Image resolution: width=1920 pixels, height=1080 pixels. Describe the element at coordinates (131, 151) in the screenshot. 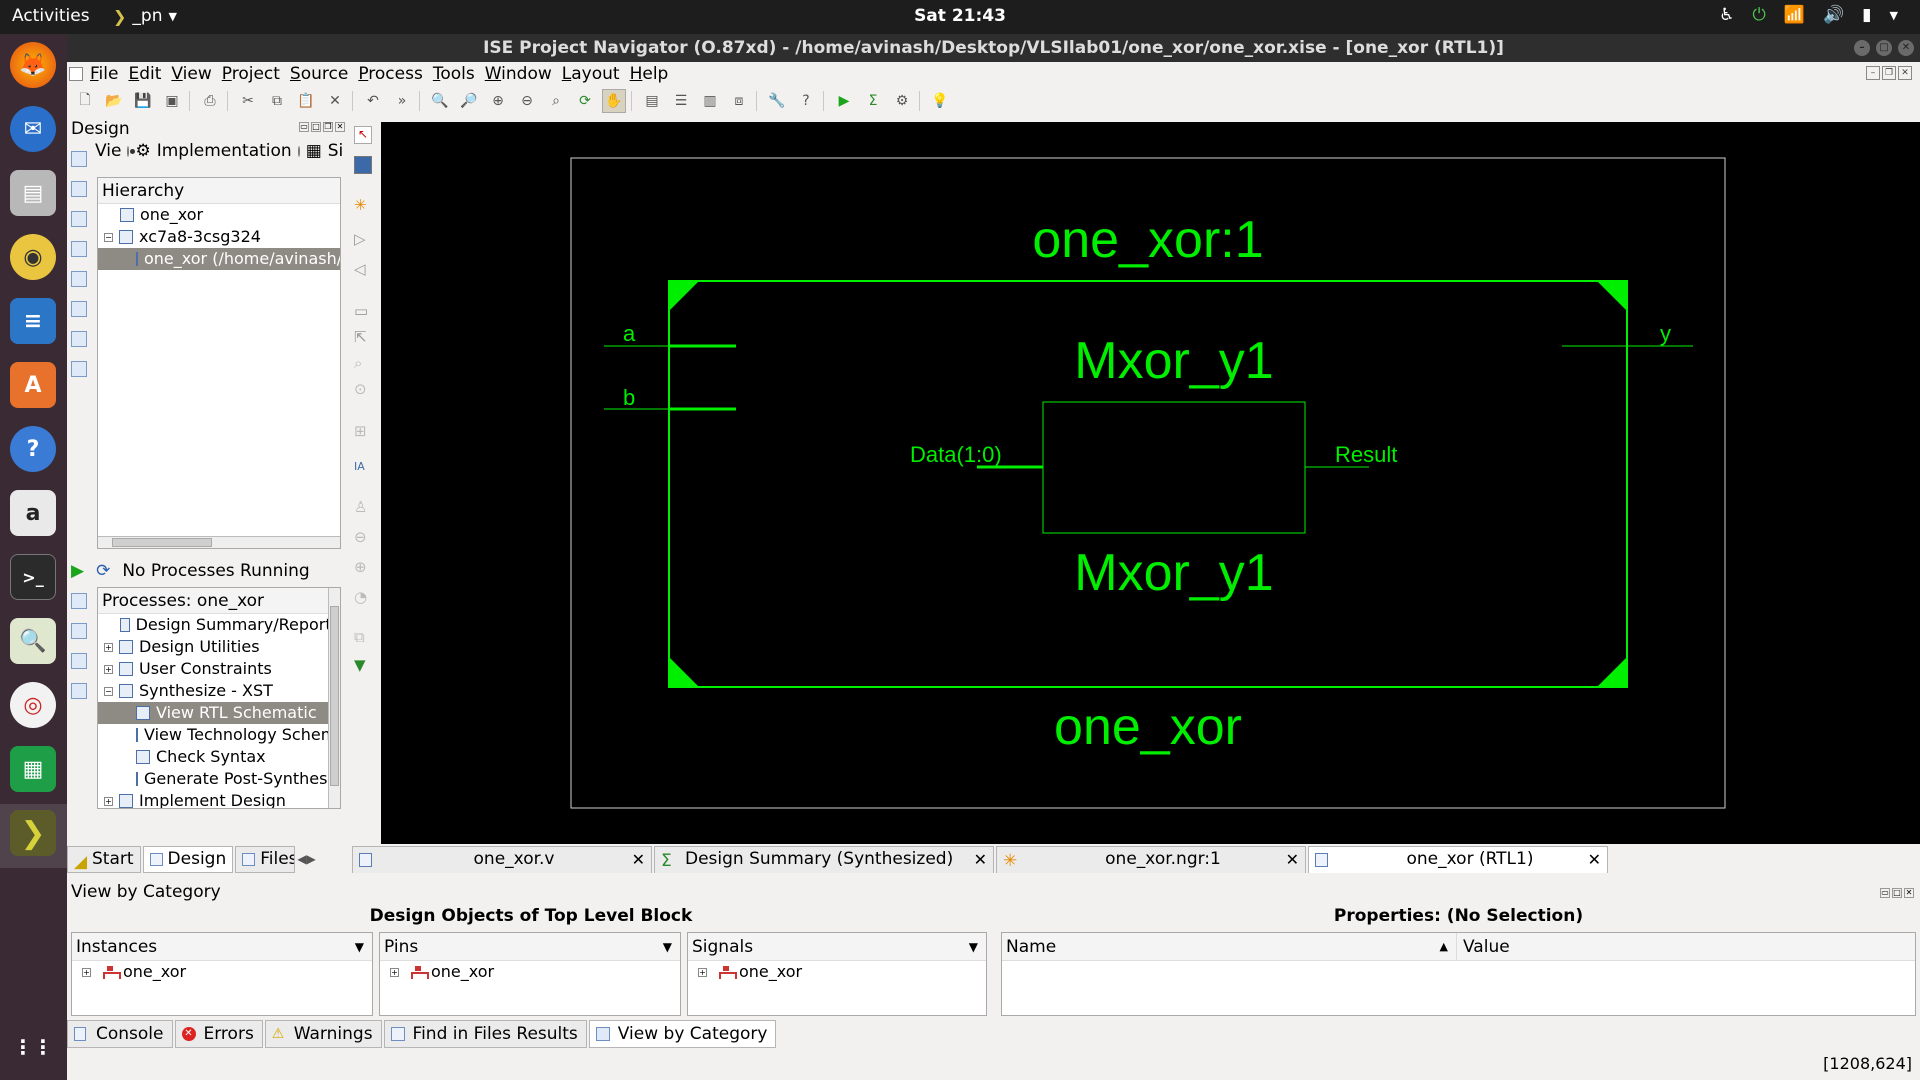

I see `implementation-radio` at that location.